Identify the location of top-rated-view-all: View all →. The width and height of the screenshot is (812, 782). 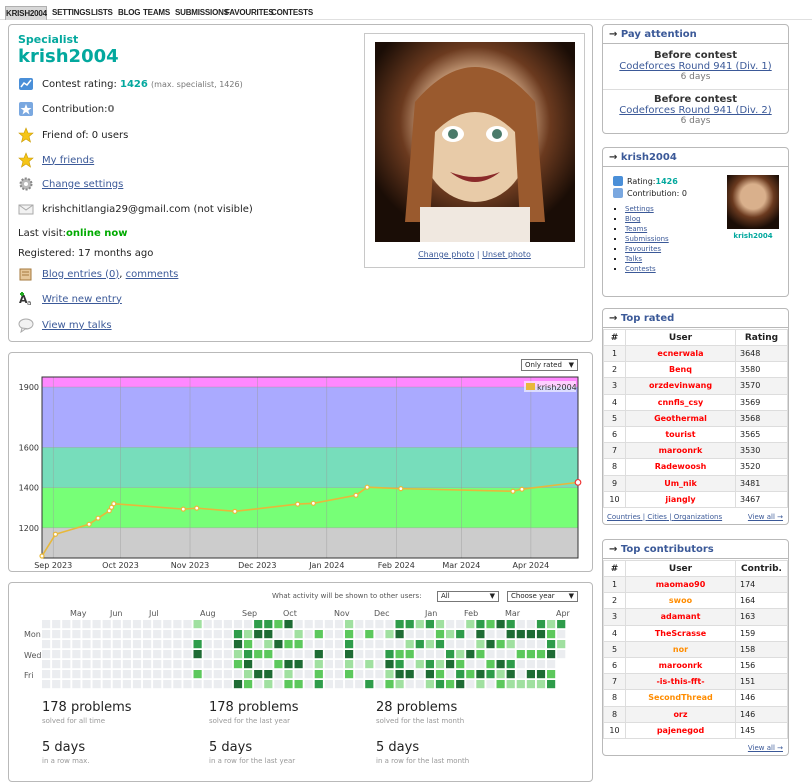
(765, 517).